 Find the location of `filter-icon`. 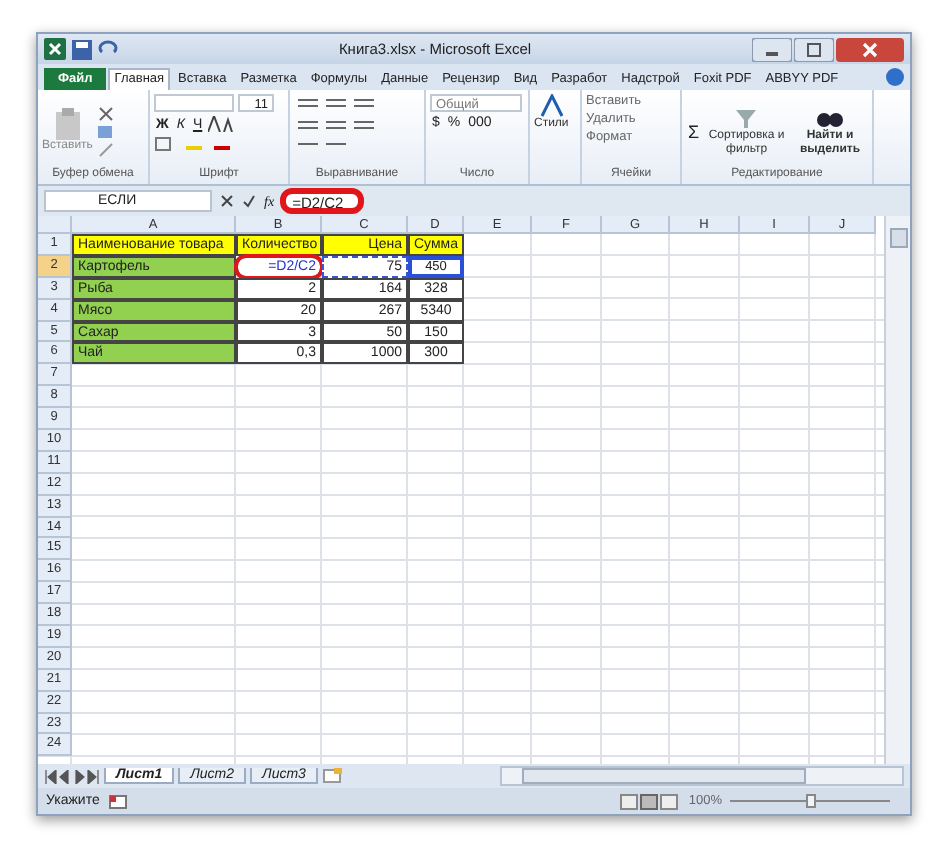

filter-icon is located at coordinates (746, 118).